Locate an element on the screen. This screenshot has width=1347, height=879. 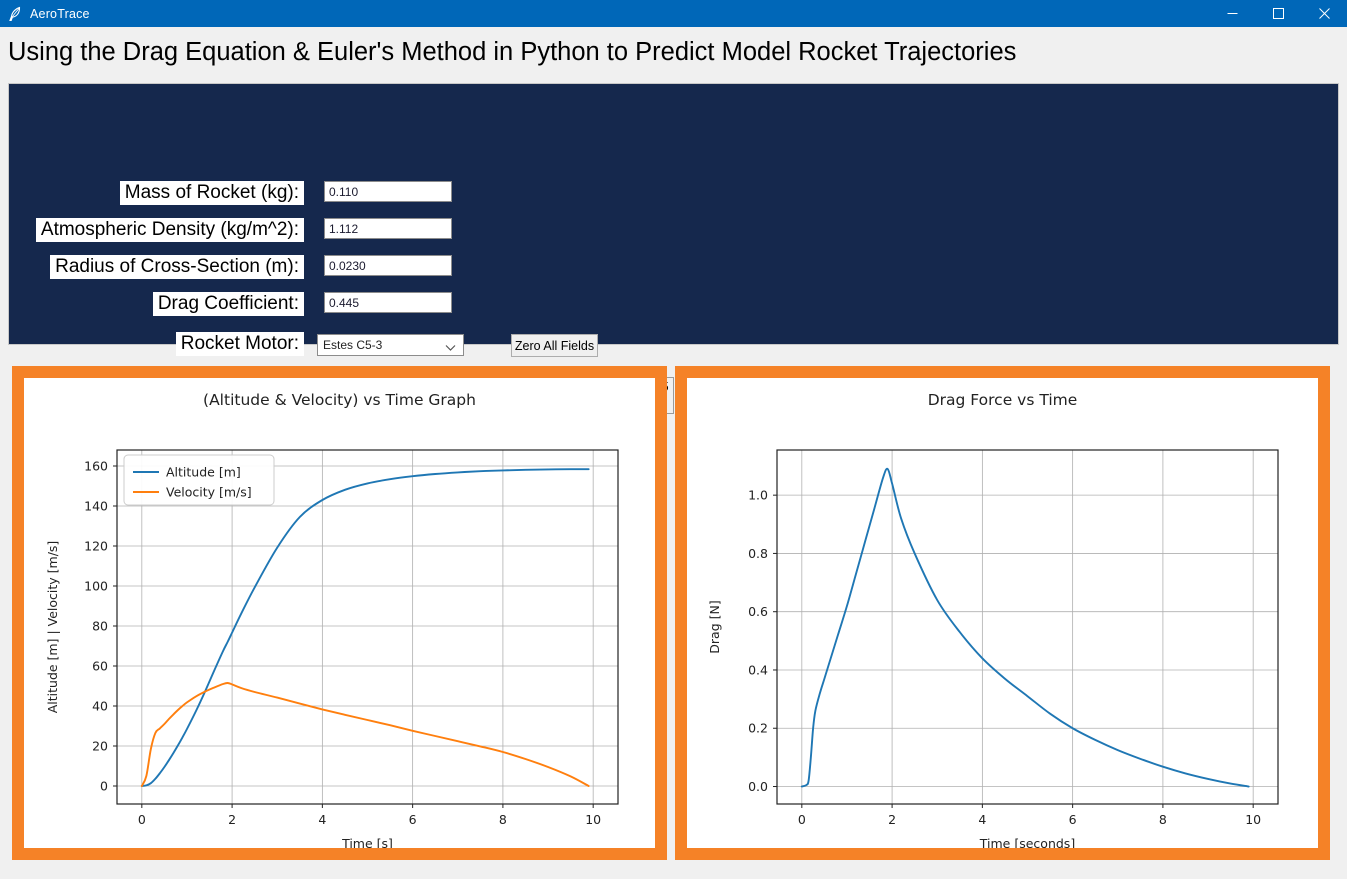
svg-text: 40 is located at coordinates (100, 706).